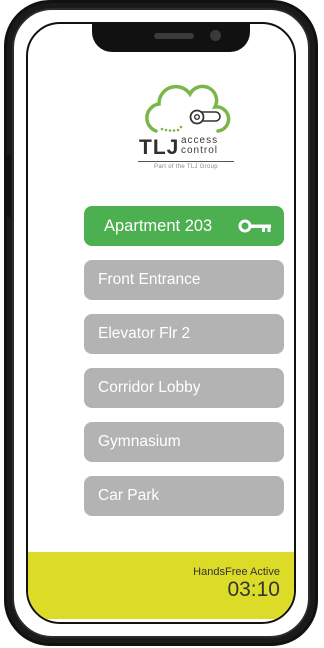  What do you see at coordinates (188, 108) in the screenshot?
I see `cloud-key-logo-icon` at bounding box center [188, 108].